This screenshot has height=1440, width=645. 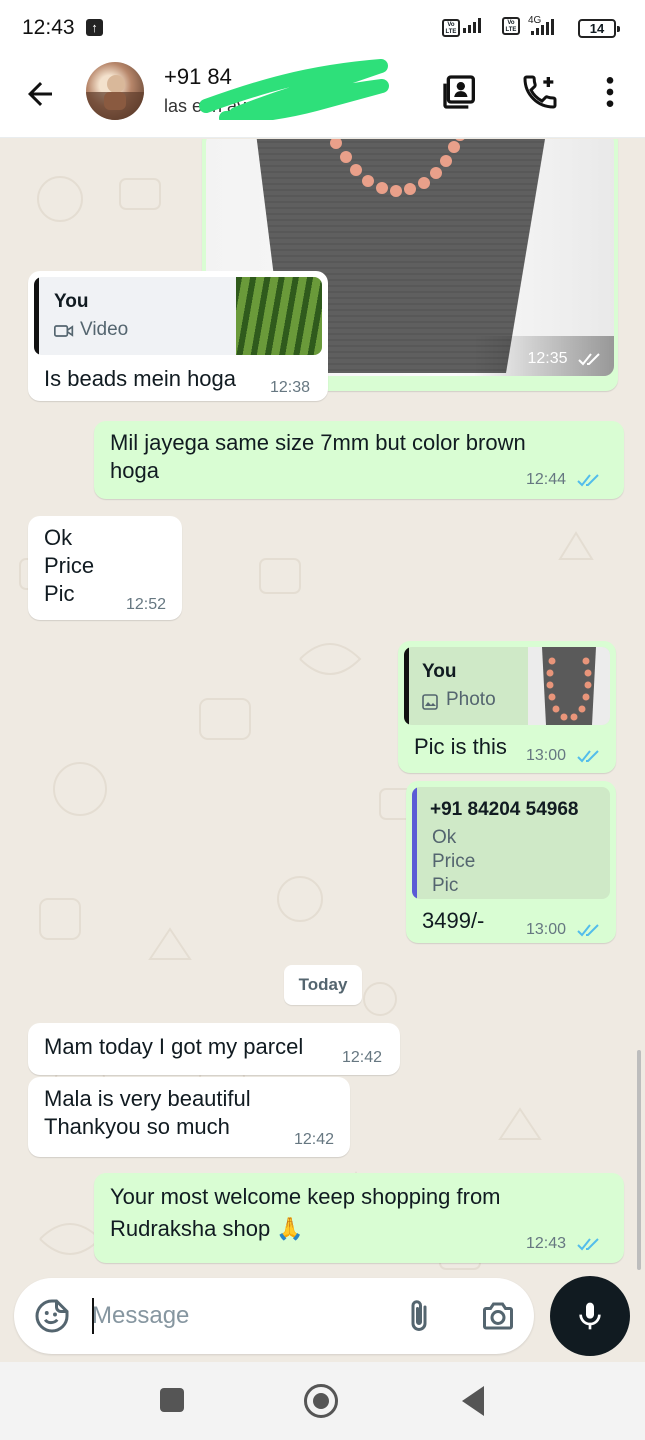 I want to click on message-text-line2: Thankyou so much, so click(x=137, y=1126).